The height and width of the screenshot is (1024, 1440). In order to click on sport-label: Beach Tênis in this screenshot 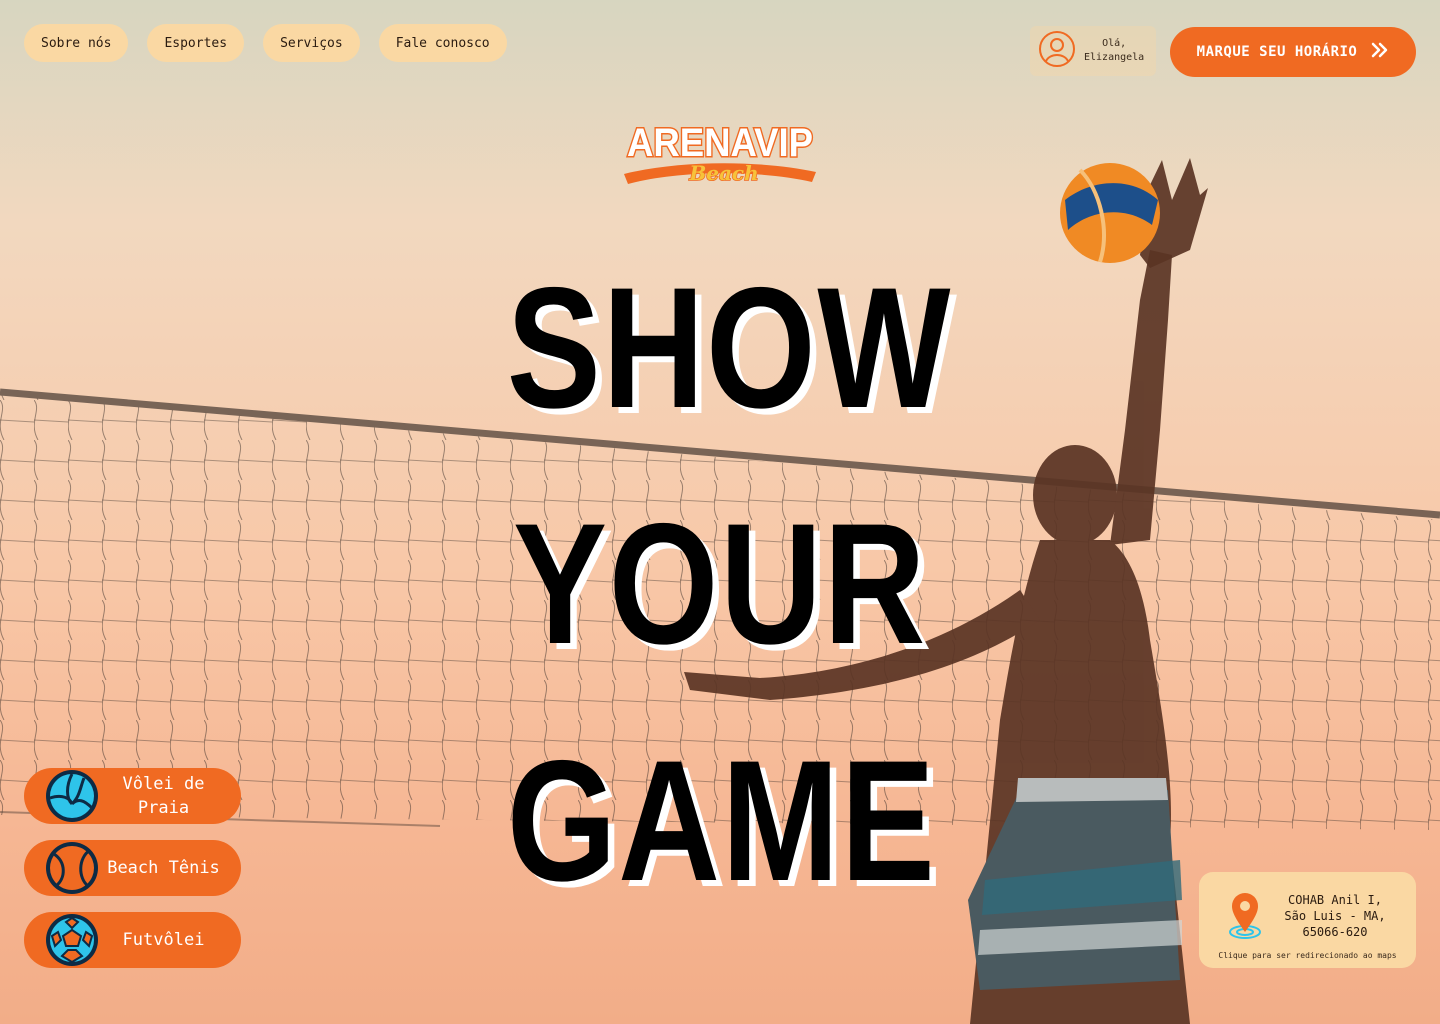, I will do `click(163, 868)`.